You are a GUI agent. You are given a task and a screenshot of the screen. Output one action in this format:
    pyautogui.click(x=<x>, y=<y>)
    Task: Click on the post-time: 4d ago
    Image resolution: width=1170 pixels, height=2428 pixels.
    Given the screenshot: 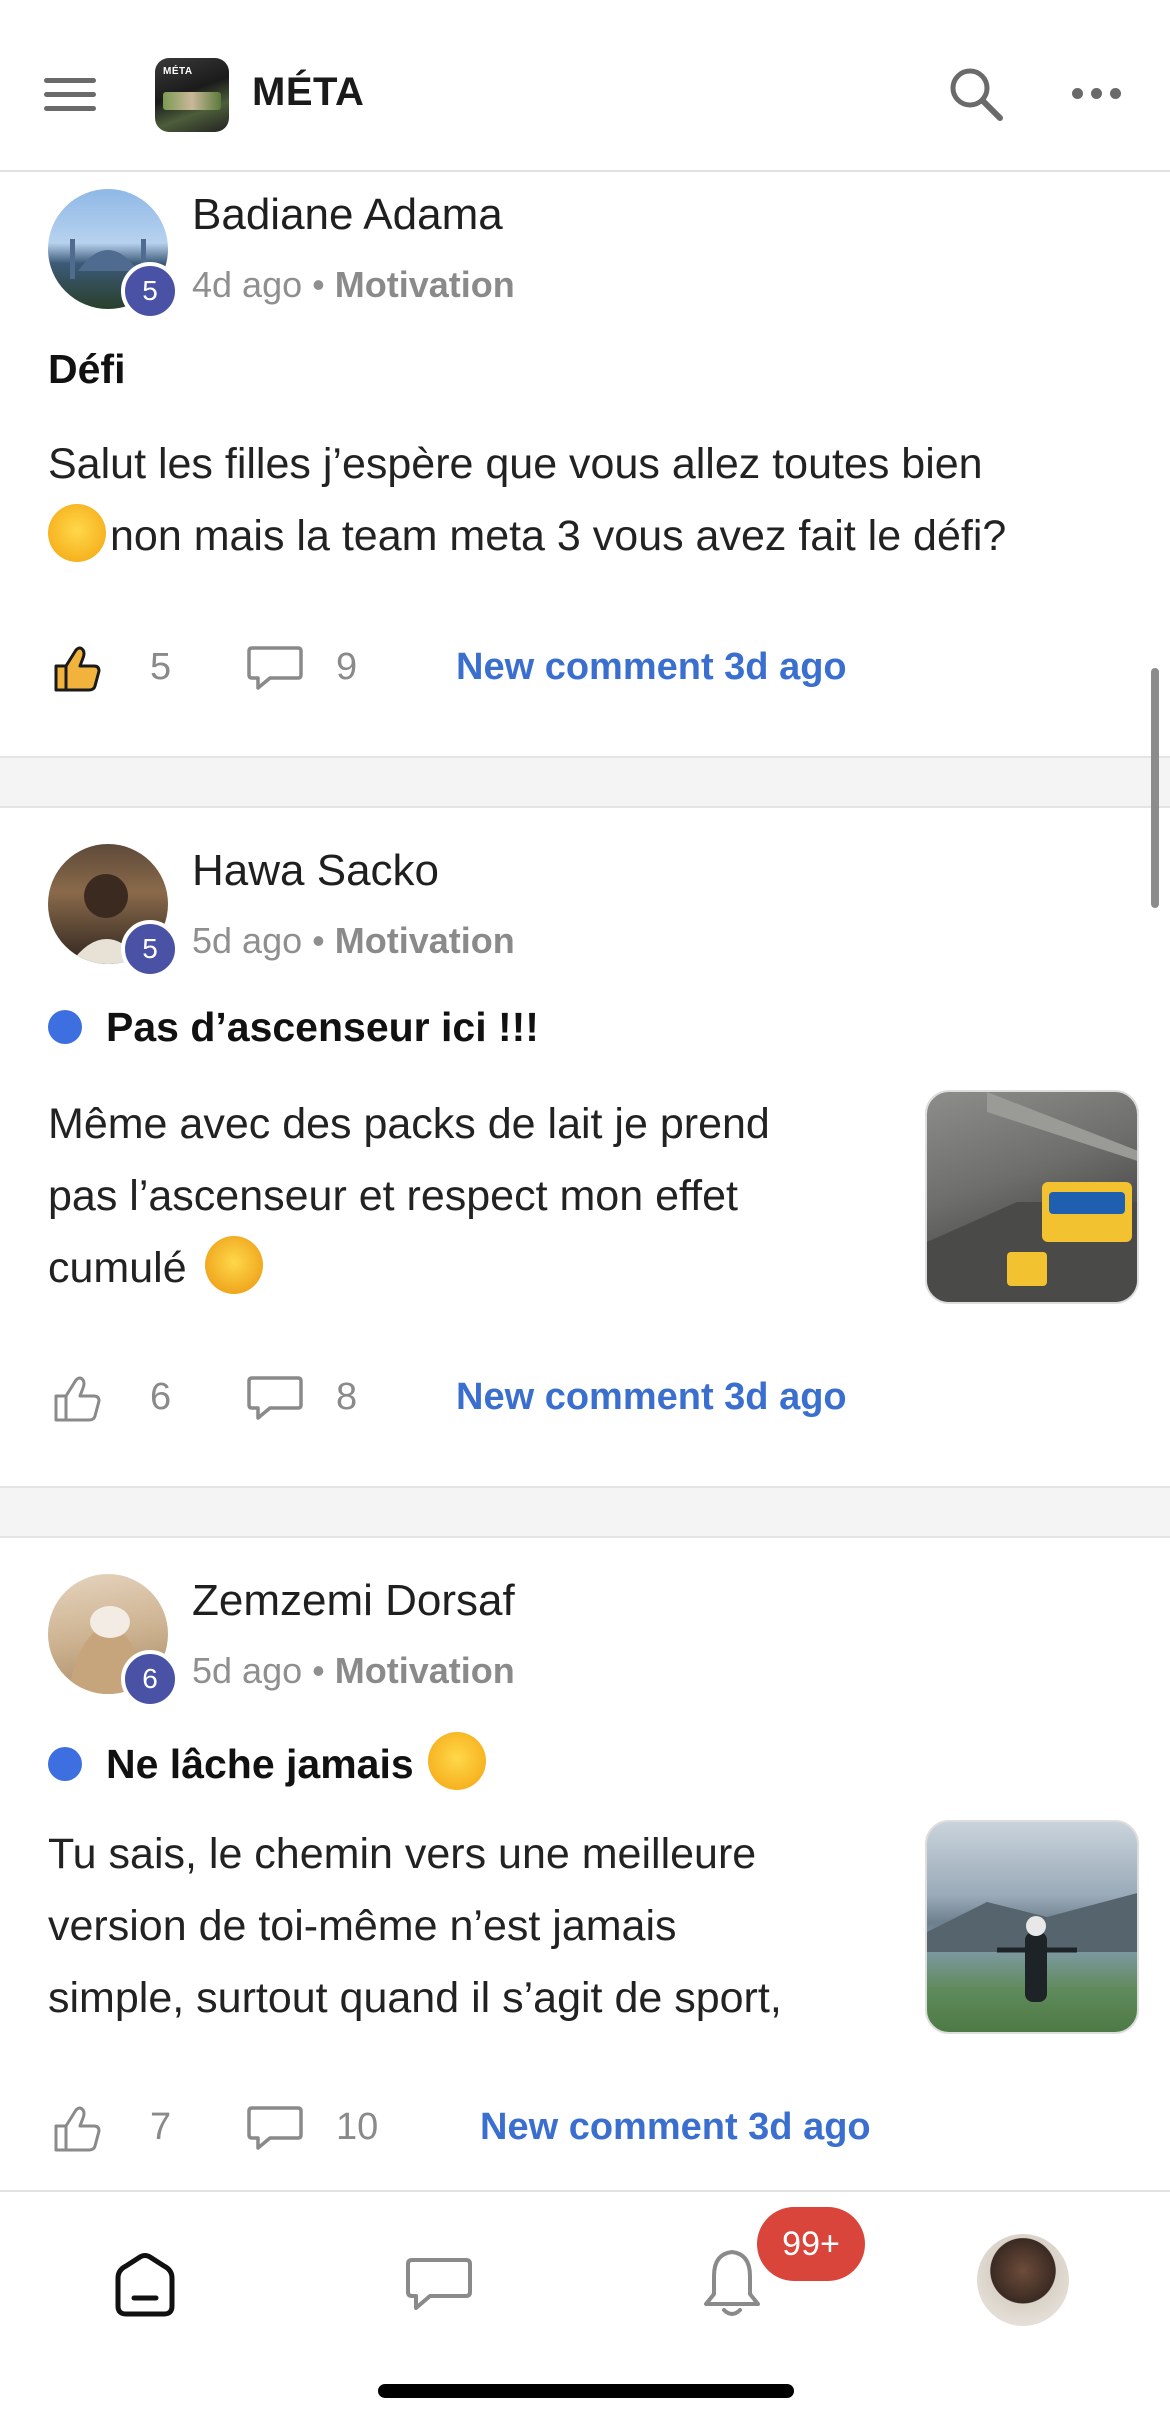 What is the action you would take?
    pyautogui.click(x=247, y=284)
    